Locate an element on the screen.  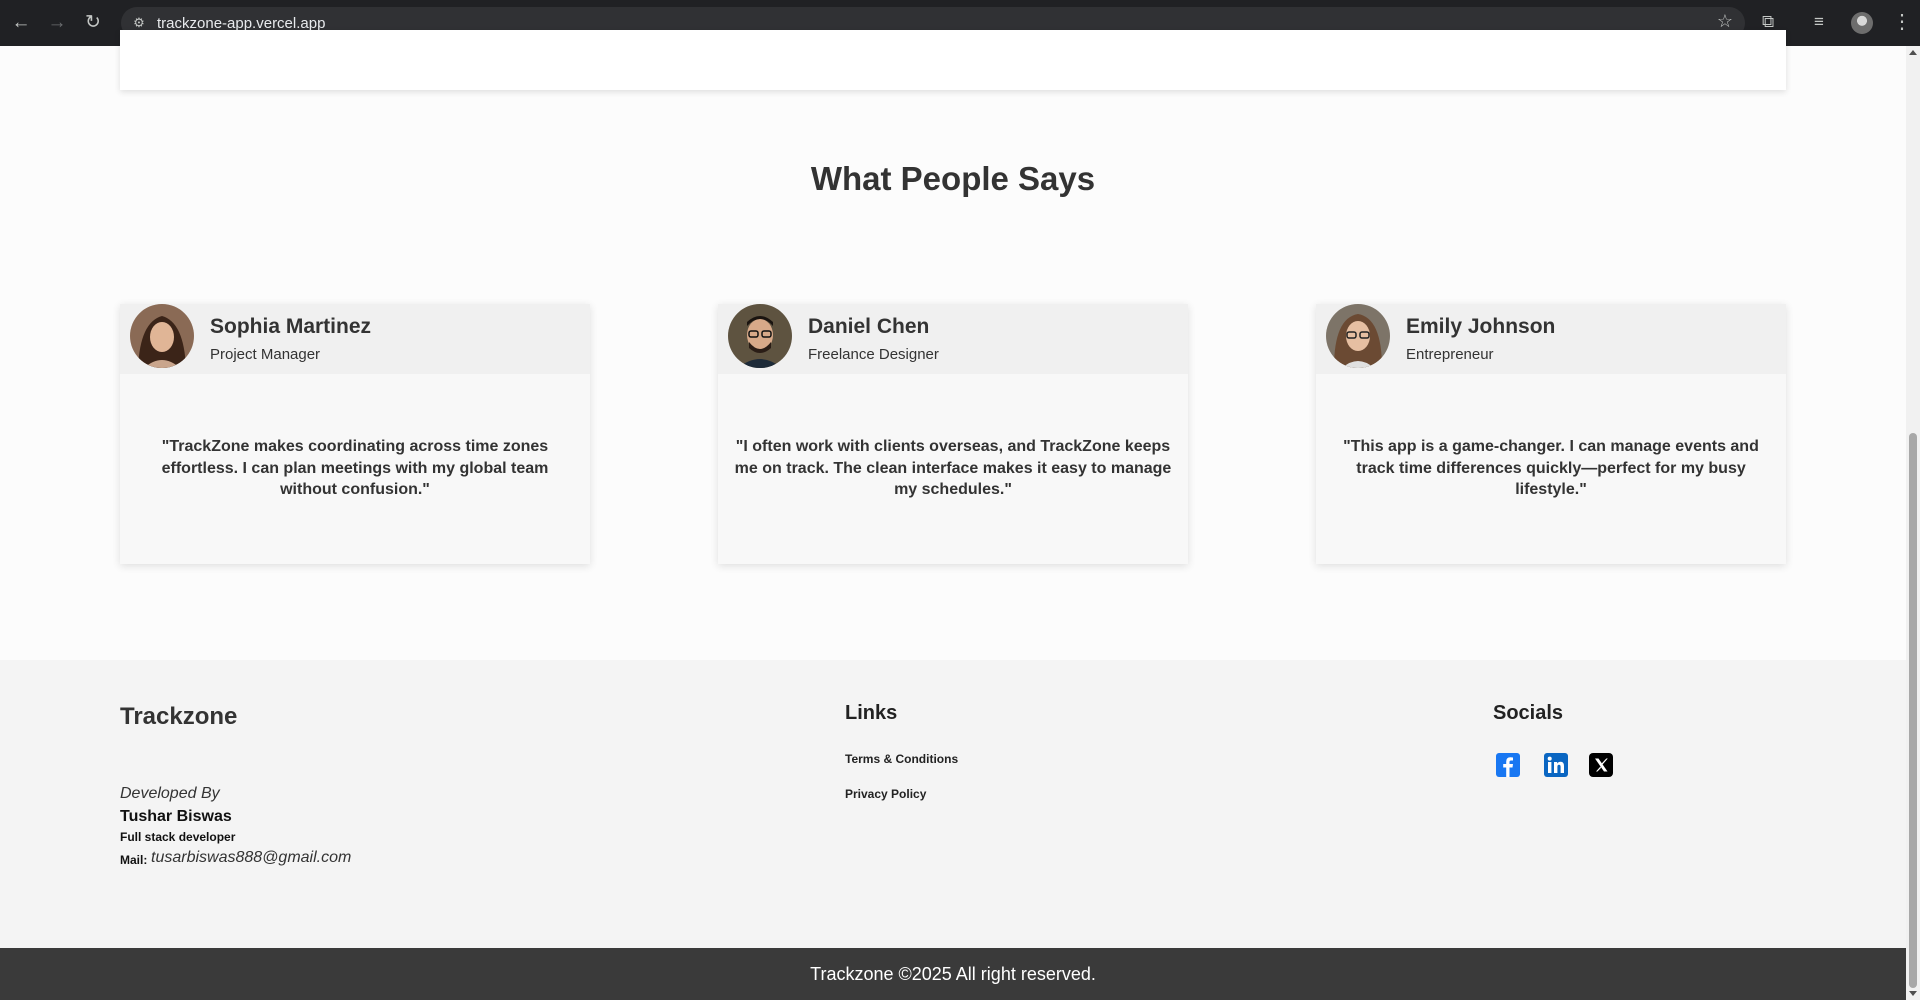
testimonial-role: Freelance Designer is located at coordinates (873, 354).